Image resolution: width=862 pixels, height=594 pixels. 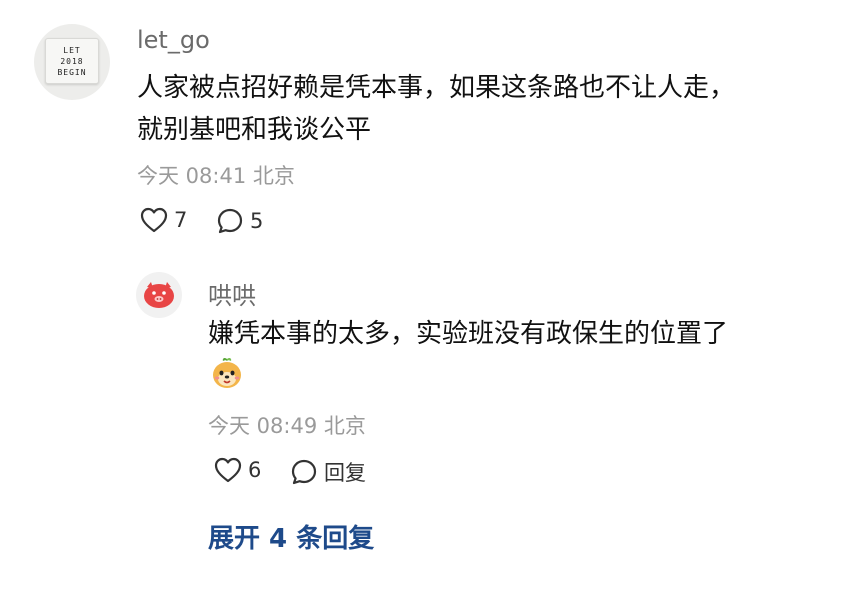 I want to click on reply-like-count: 6, so click(x=255, y=470).